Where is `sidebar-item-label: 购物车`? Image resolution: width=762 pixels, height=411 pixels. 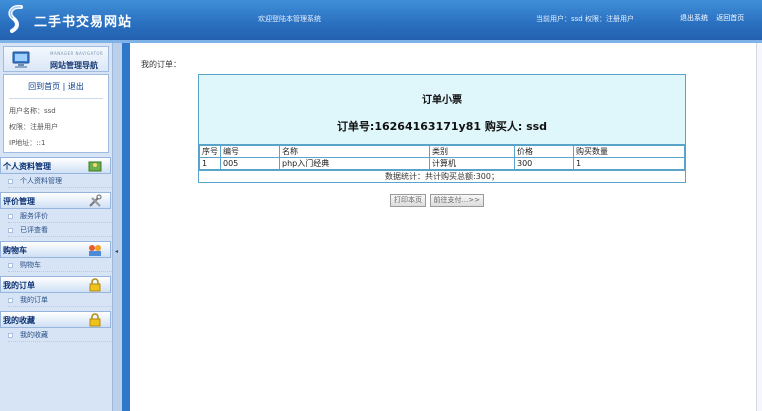 sidebar-item-label: 购物车 is located at coordinates (30, 265).